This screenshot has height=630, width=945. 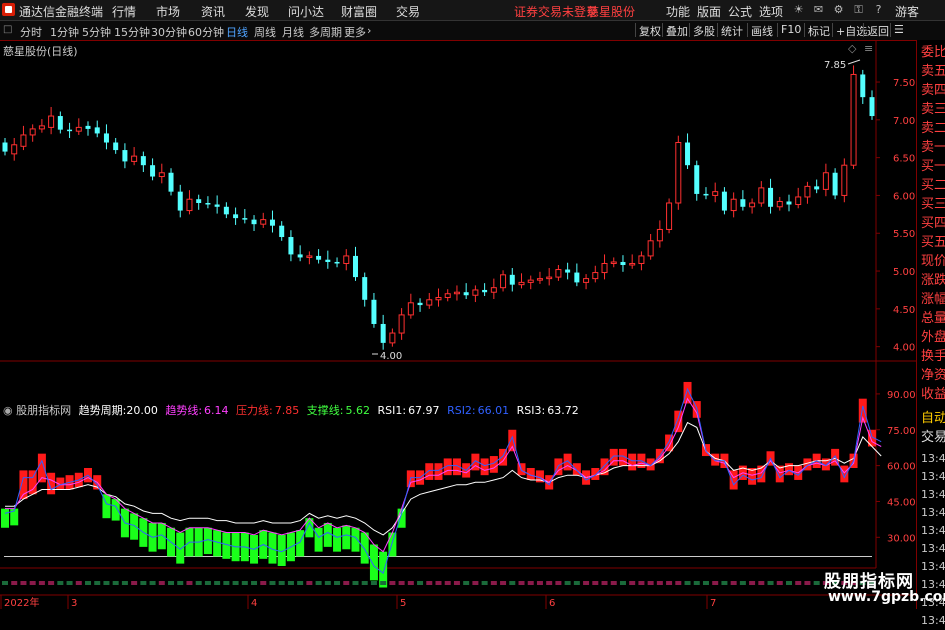 What do you see at coordinates (817, 30) in the screenshot?
I see `btn-biaoji: 标记` at bounding box center [817, 30].